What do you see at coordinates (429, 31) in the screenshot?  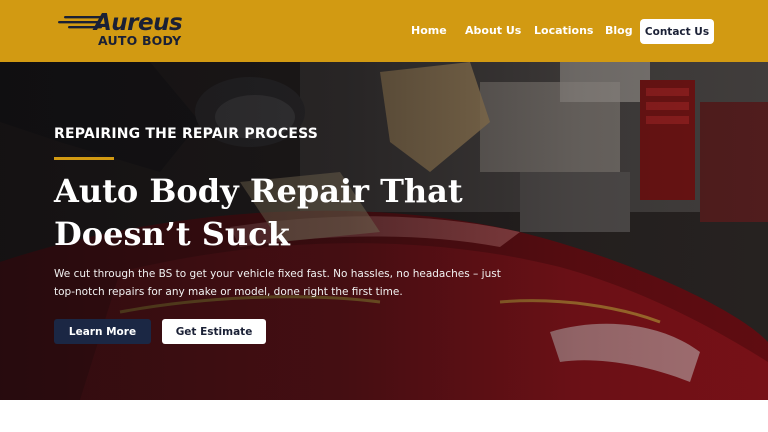 I see `nav-home: Home` at bounding box center [429, 31].